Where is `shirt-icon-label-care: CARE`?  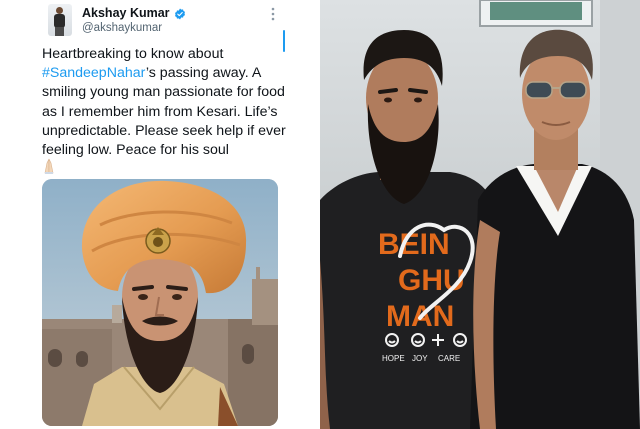
shirt-icon-label-care: CARE is located at coordinates (449, 358).